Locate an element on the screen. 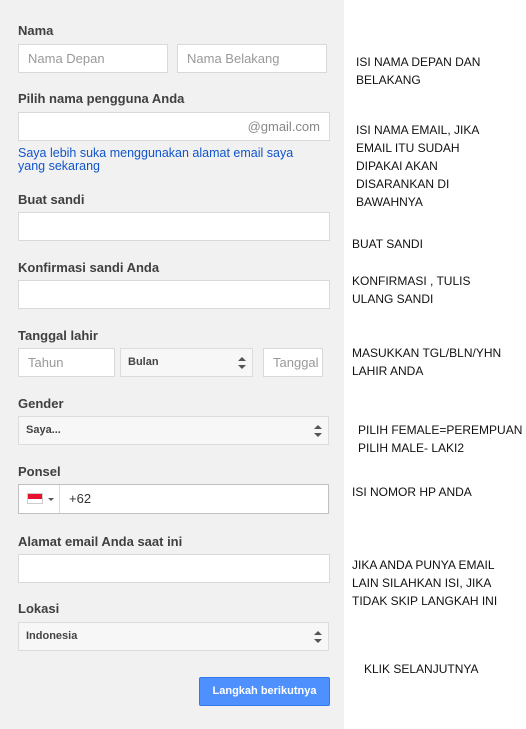  last-name-input: Nama Belakang is located at coordinates (252, 58).